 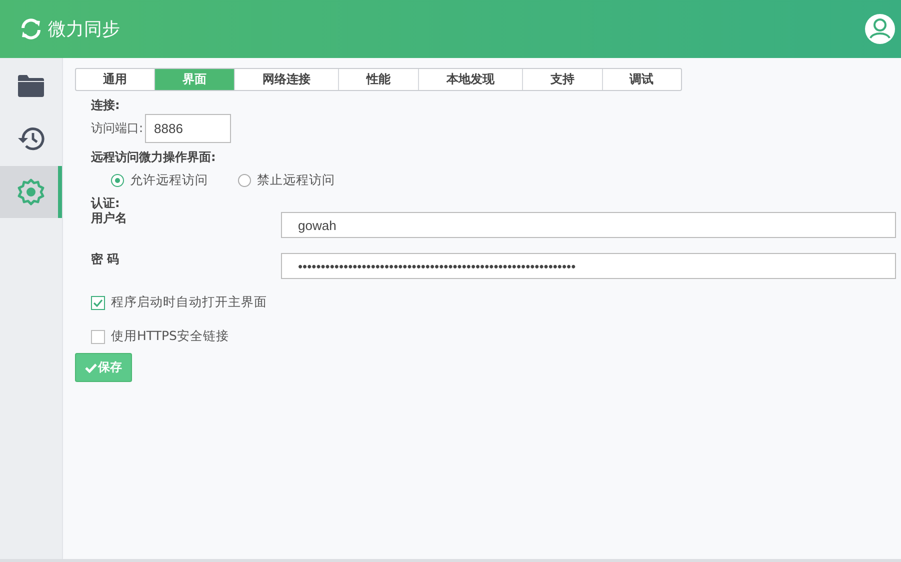 I want to click on user-avatar-icon, so click(x=880, y=29).